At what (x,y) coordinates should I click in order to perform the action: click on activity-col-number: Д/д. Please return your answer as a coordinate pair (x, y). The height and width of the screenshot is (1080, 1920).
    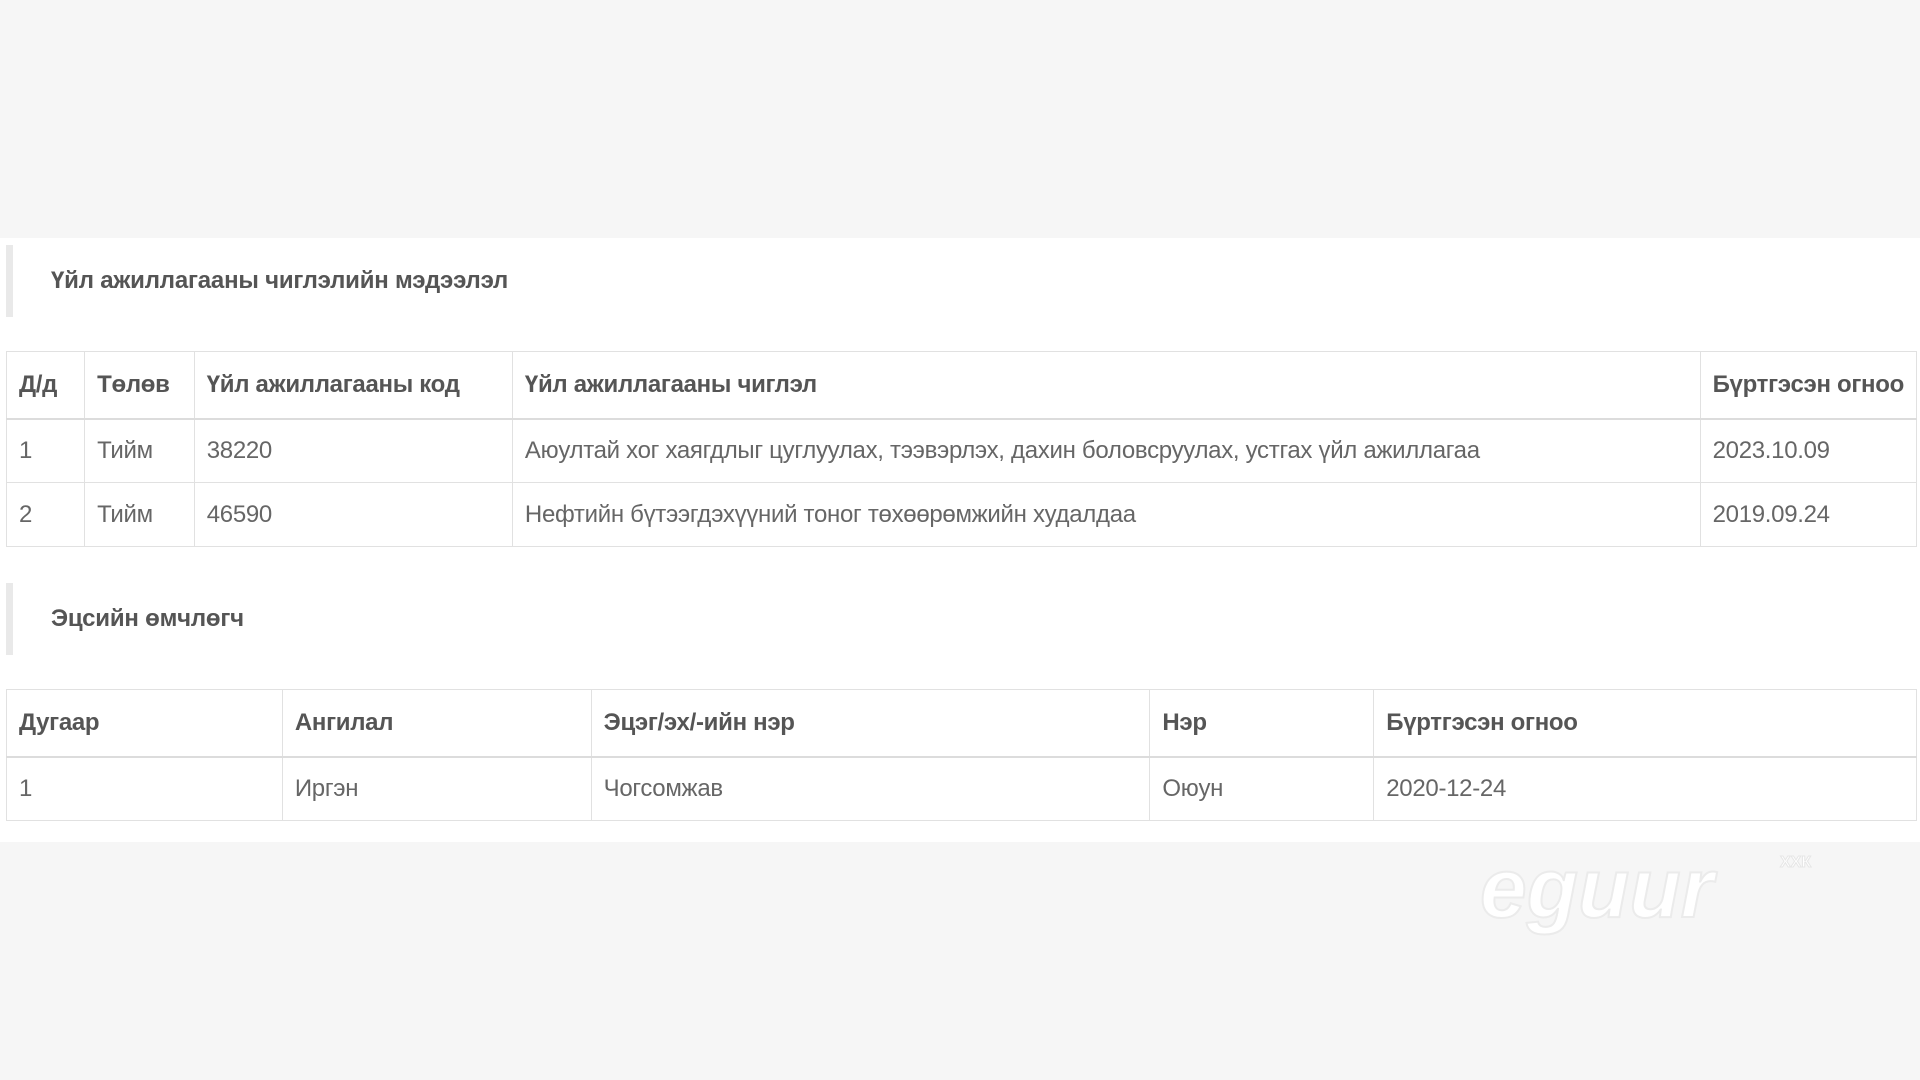
    Looking at the image, I should click on (45, 385).